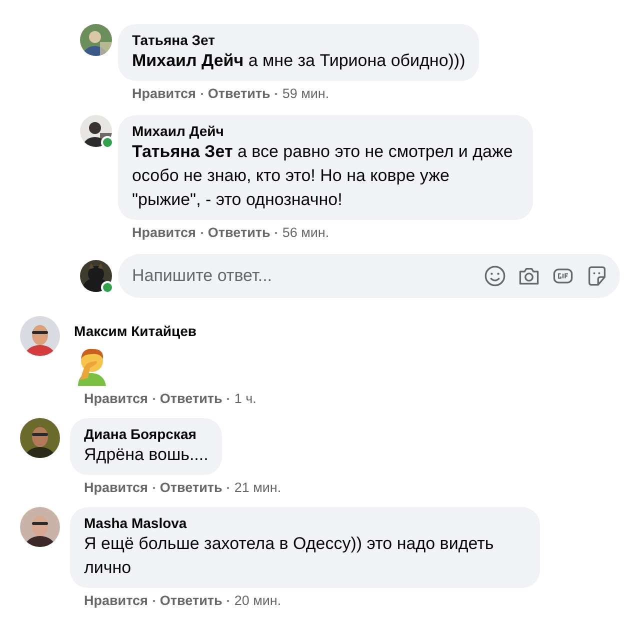 The image size is (640, 634). I want to click on author-name: Михаил Дейч, so click(325, 131).